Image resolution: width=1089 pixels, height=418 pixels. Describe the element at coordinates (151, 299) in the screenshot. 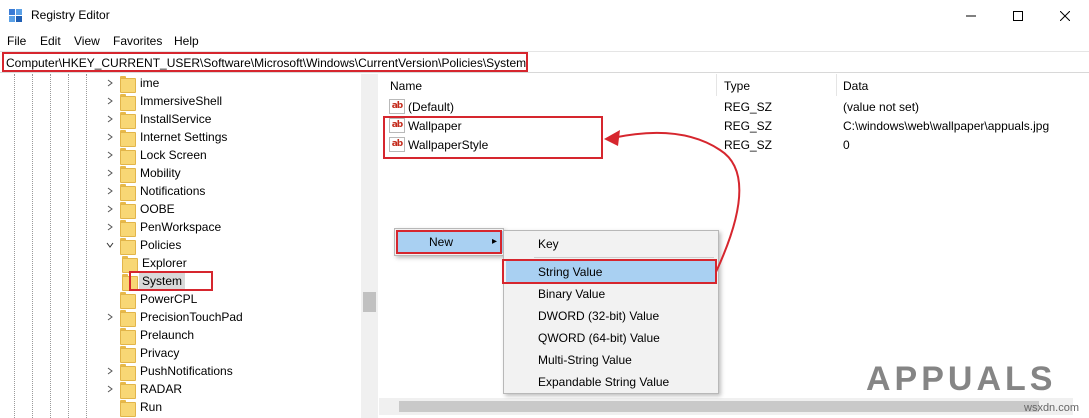

I see `tree-item: PowerCPL` at that location.